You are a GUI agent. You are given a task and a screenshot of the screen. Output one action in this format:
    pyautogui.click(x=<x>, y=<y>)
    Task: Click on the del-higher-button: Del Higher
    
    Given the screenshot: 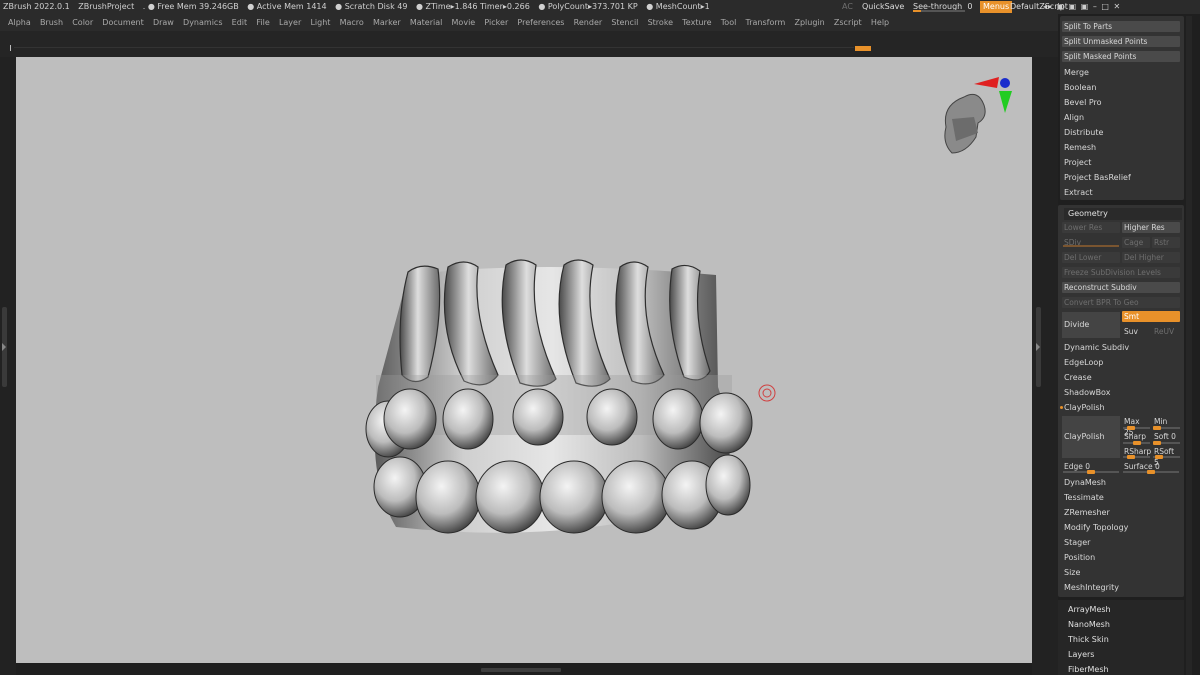 What is the action you would take?
    pyautogui.click(x=1151, y=257)
    